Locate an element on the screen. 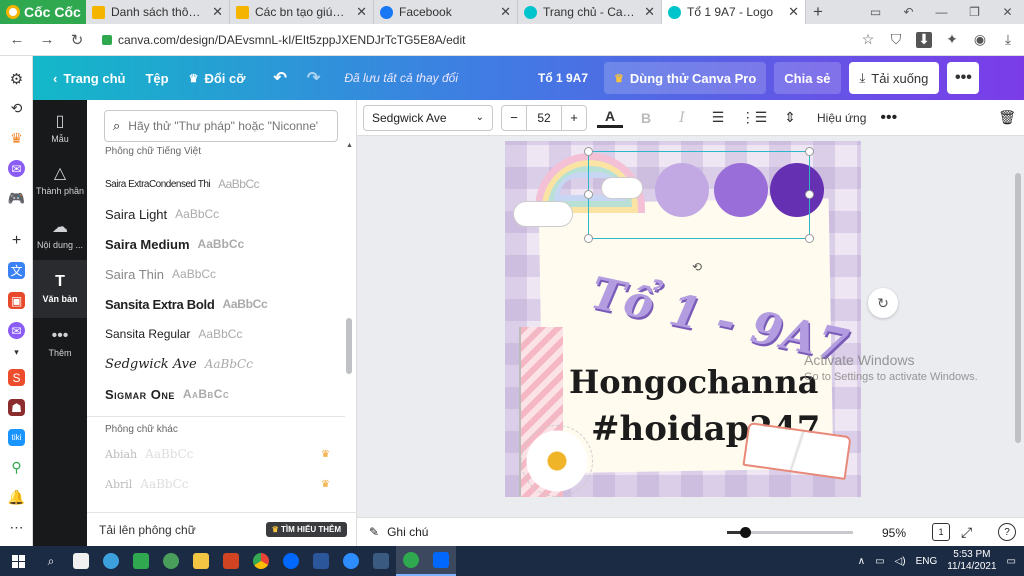 The height and width of the screenshot is (576, 1024). back-history-icon: ↶ is located at coordinates (908, 12).